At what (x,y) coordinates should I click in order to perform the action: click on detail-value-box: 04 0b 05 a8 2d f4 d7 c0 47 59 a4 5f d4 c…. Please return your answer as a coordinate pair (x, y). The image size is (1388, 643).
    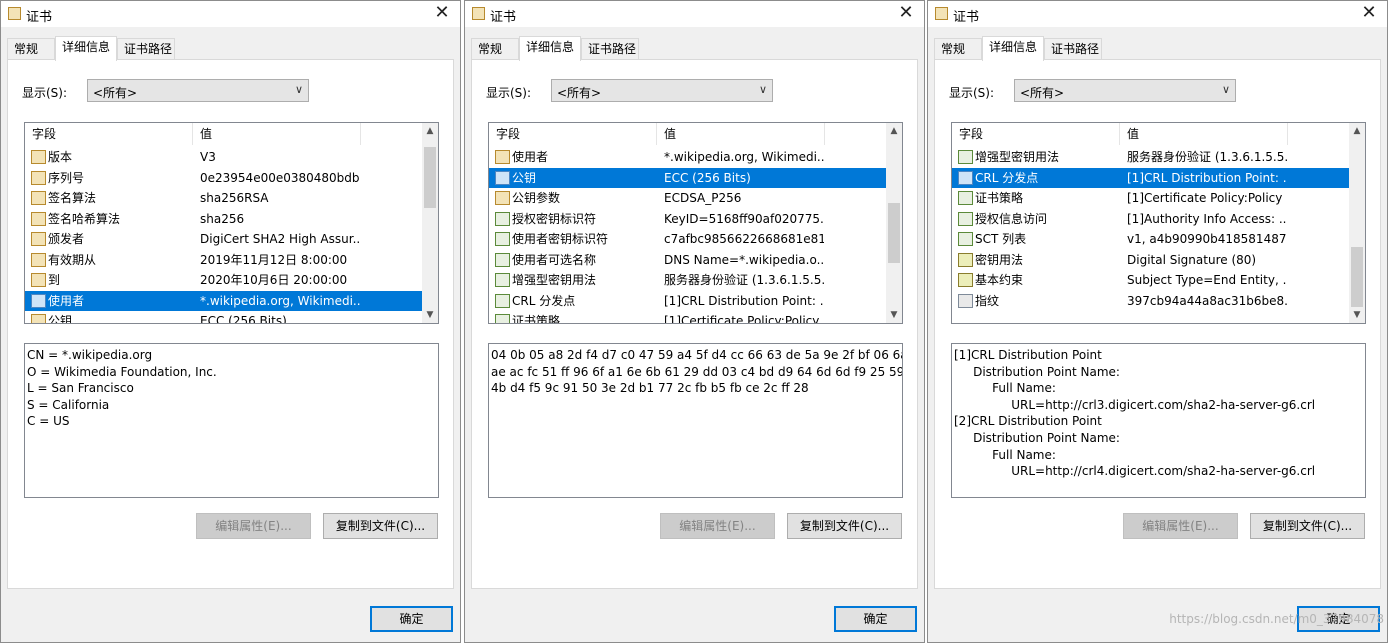
    Looking at the image, I should click on (695, 420).